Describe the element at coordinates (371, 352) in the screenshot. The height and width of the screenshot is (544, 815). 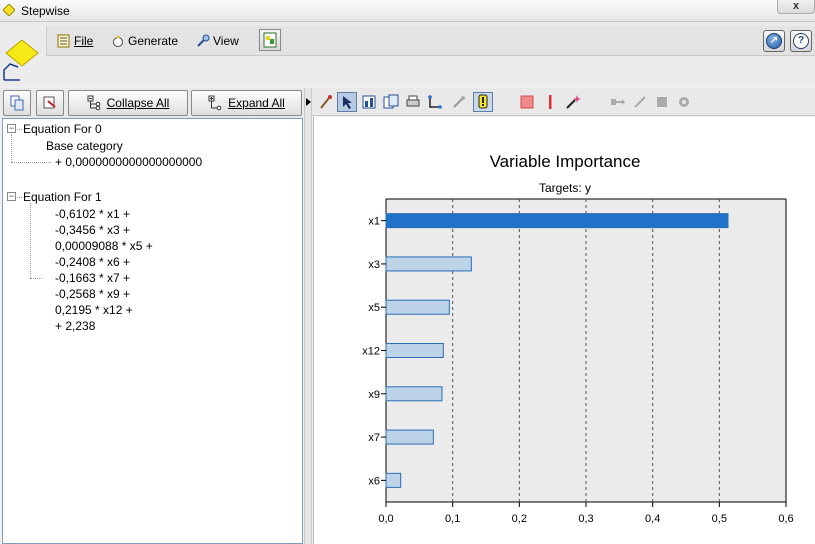
I see `y-tick-label: x12` at that location.